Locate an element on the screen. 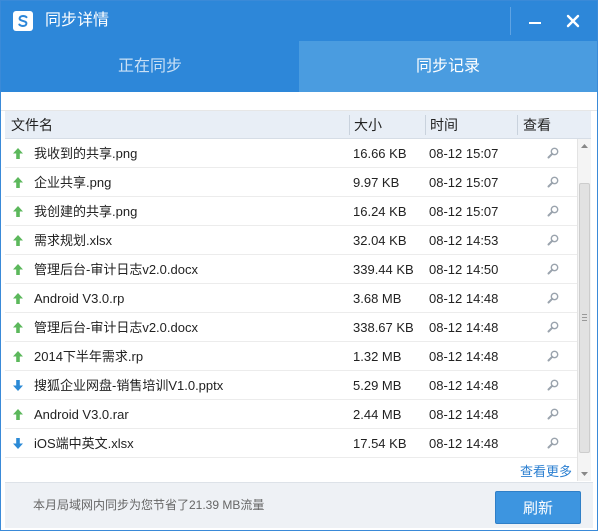 The width and height of the screenshot is (598, 531). column-header-filename: 文件名 is located at coordinates (32, 125).